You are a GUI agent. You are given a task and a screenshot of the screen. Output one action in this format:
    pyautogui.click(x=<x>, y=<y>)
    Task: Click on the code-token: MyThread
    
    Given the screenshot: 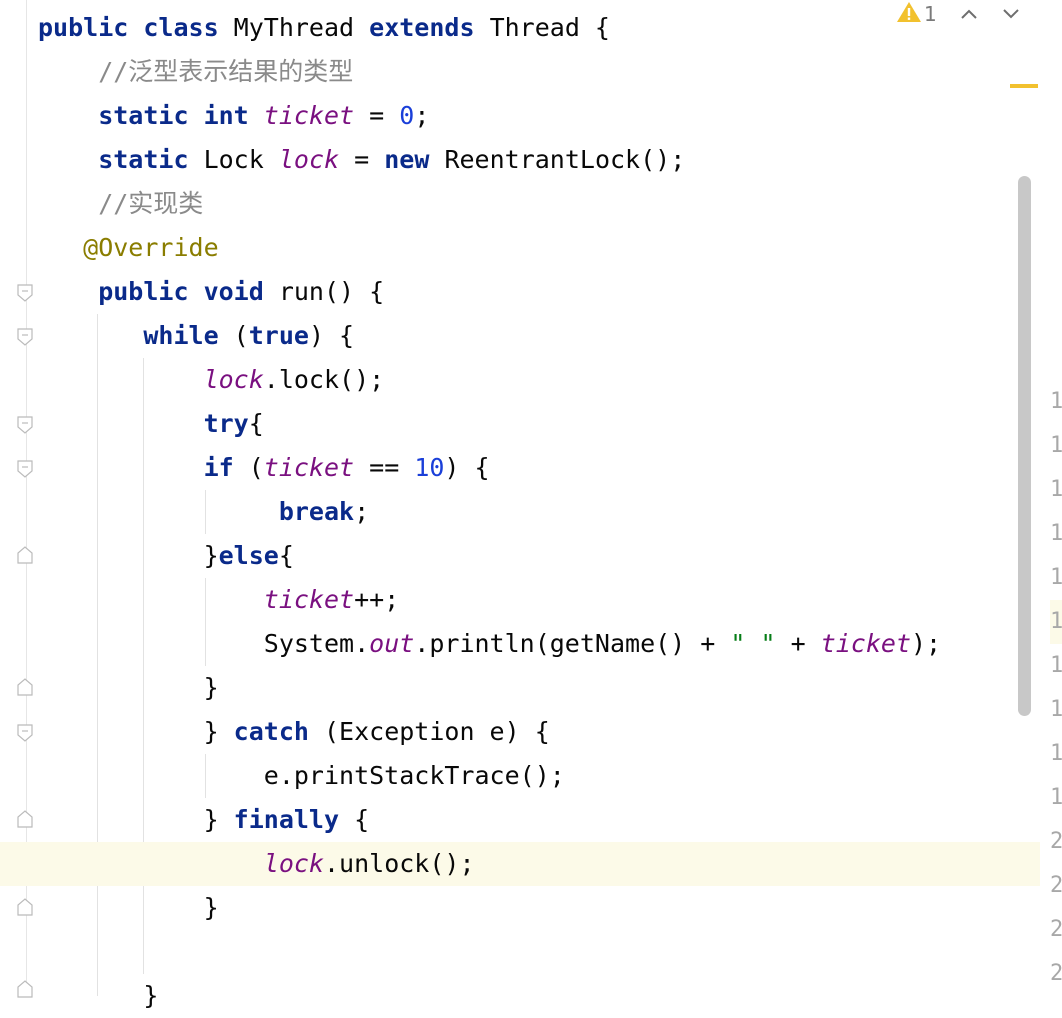 What is the action you would take?
    pyautogui.click(x=301, y=27)
    